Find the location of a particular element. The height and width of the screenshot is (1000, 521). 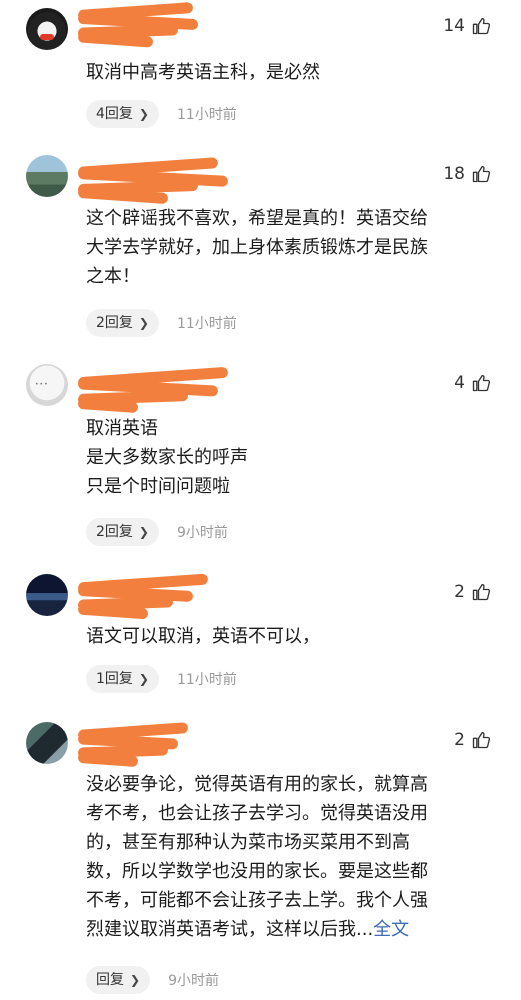

comment-meta: 2回复 ❯ 9小时前 is located at coordinates (157, 532).